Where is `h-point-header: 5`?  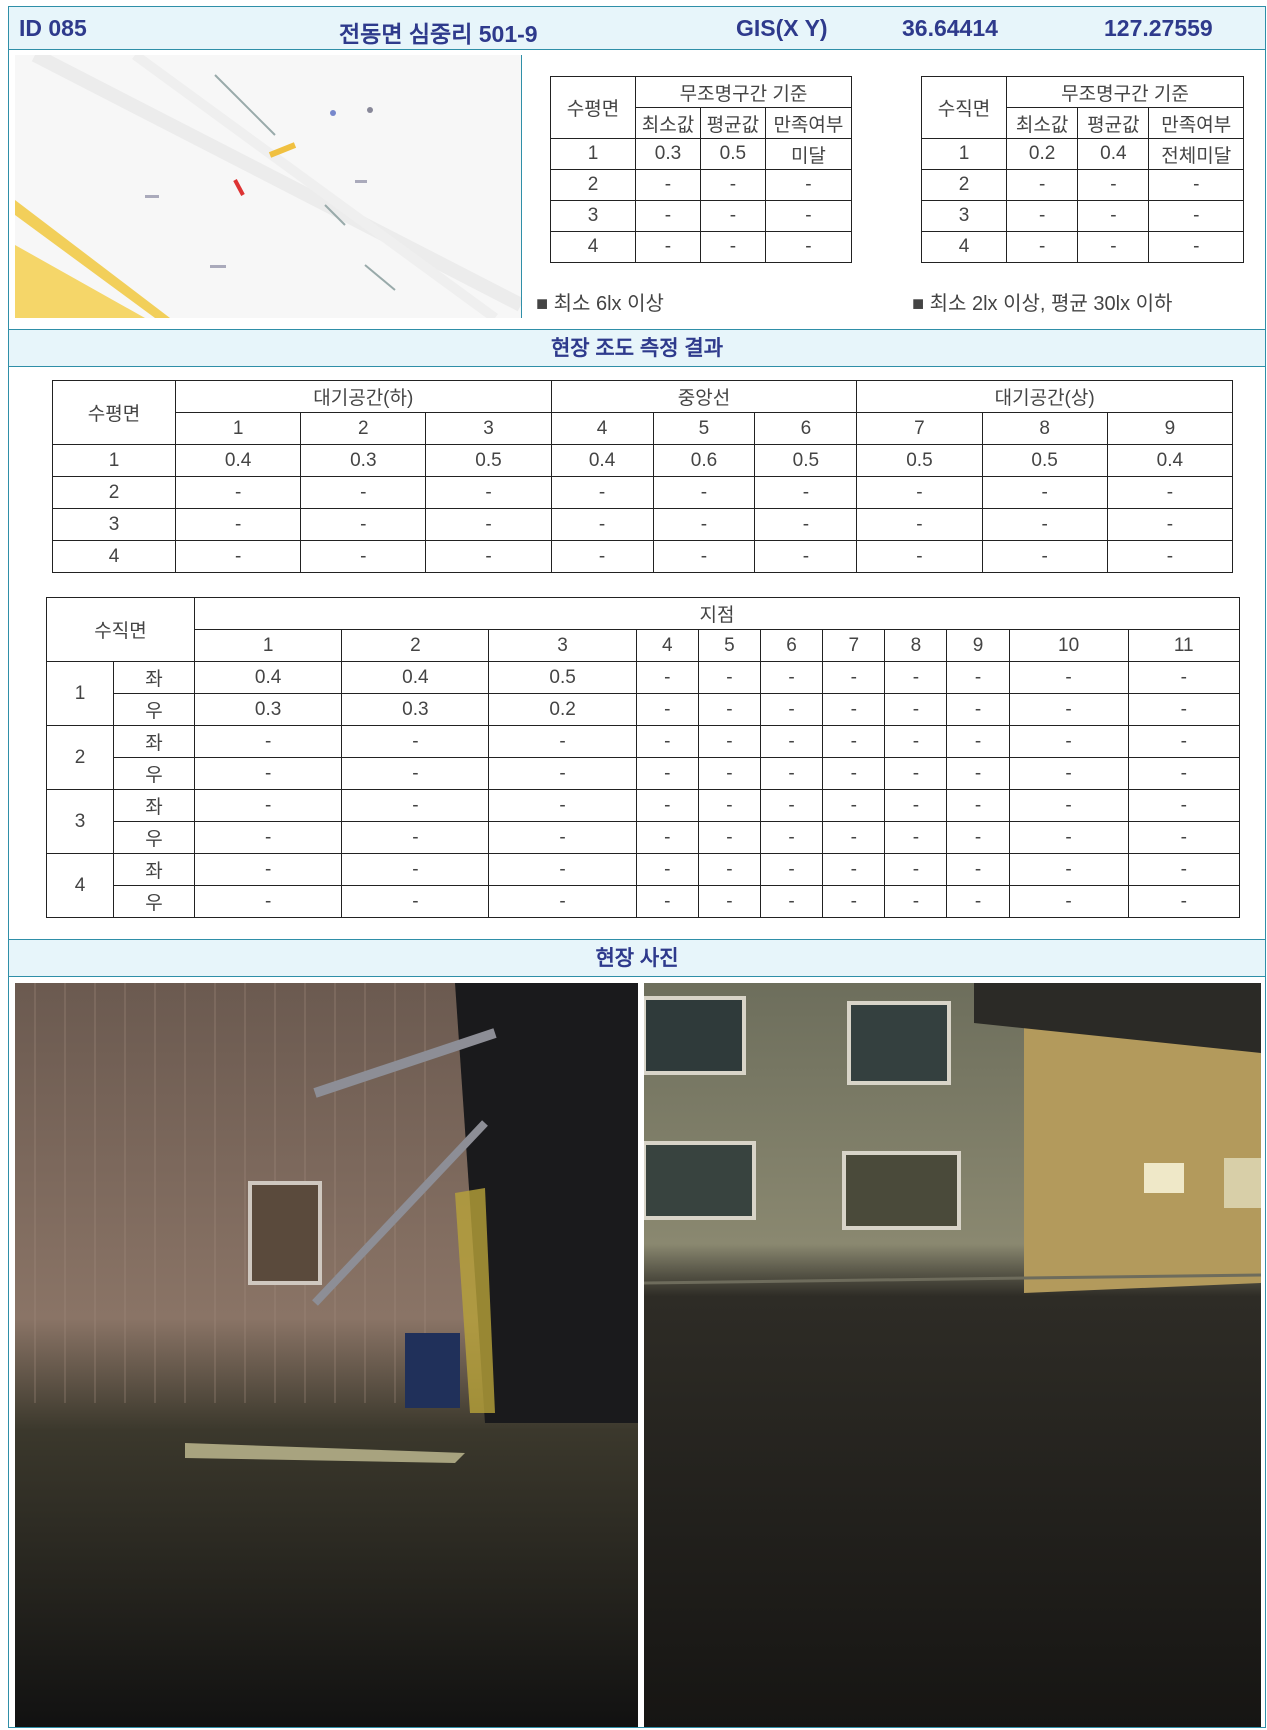
h-point-header: 5 is located at coordinates (704, 428).